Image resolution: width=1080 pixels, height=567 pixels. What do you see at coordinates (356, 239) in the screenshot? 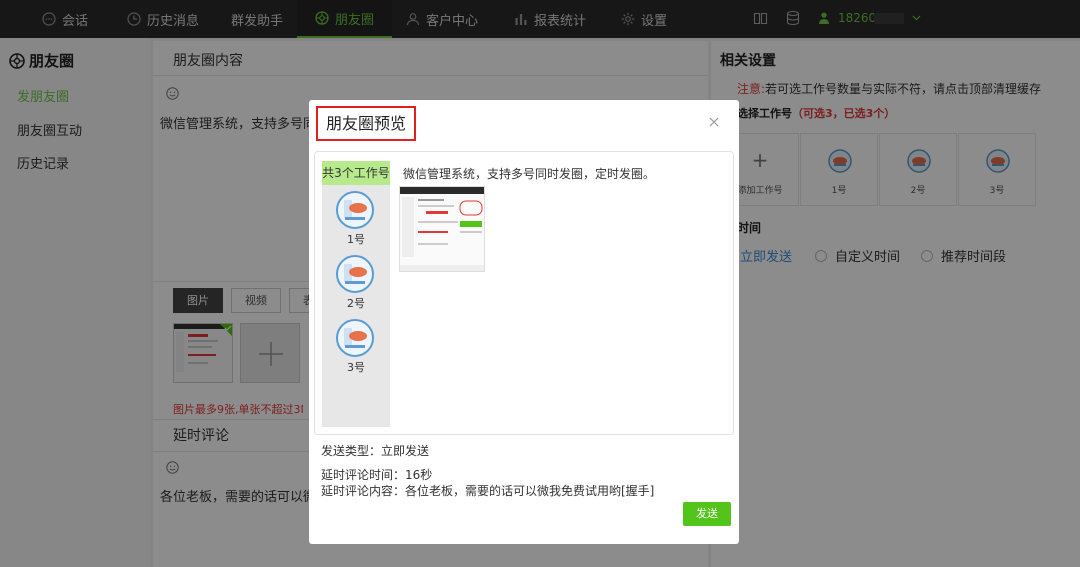
I see `account-name: 1号` at bounding box center [356, 239].